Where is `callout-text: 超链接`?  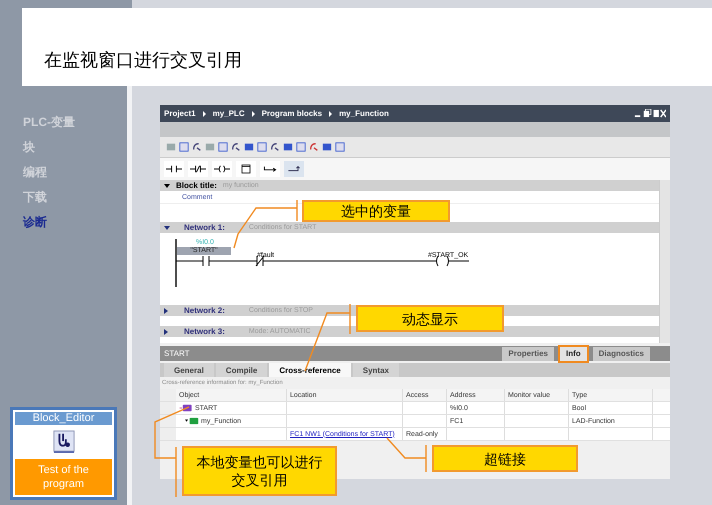 callout-text: 超链接 is located at coordinates (505, 459).